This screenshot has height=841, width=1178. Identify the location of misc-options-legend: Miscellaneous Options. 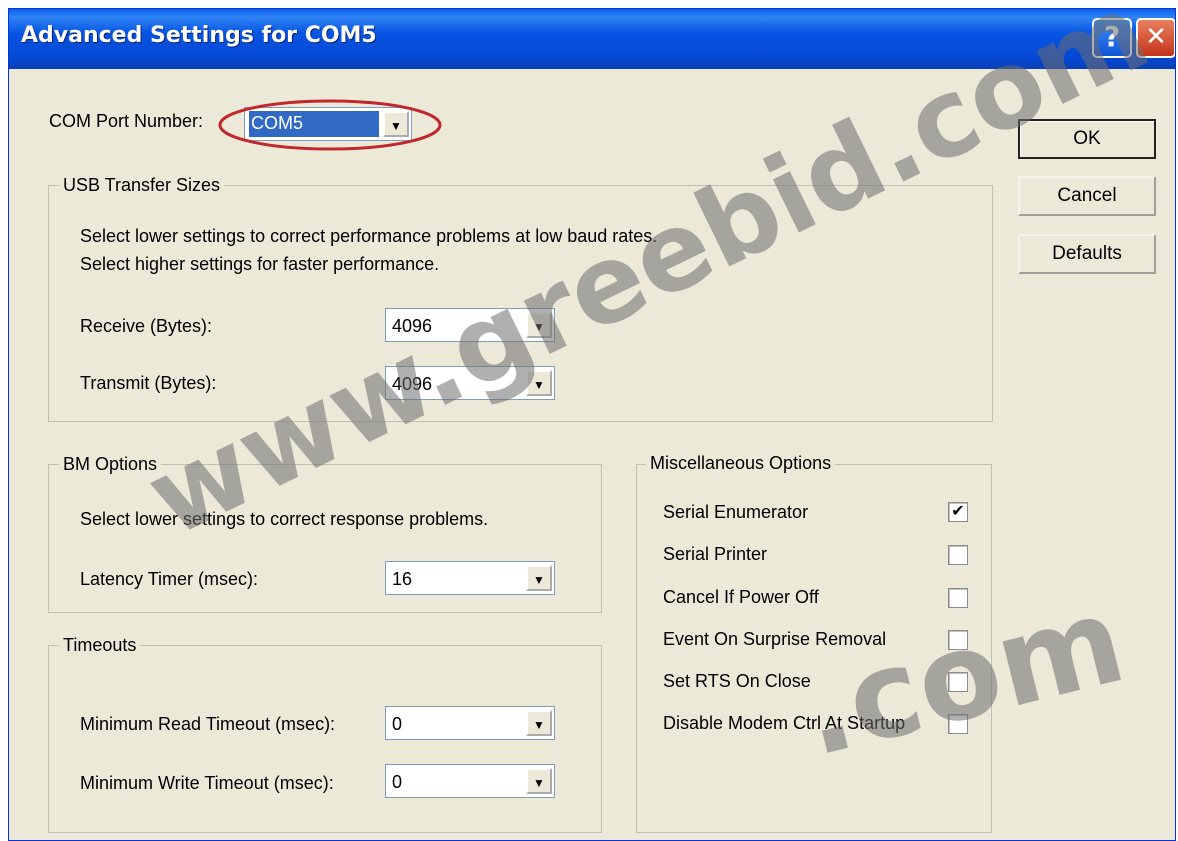
(741, 463).